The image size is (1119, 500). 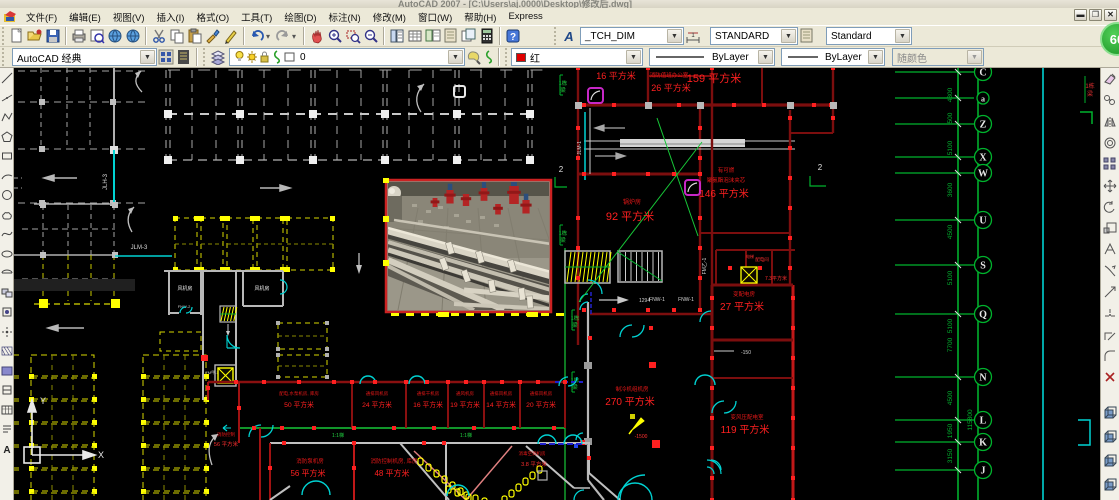 What do you see at coordinates (465, 404) in the screenshot?
I see `svg-text: 19 平方米` at bounding box center [465, 404].